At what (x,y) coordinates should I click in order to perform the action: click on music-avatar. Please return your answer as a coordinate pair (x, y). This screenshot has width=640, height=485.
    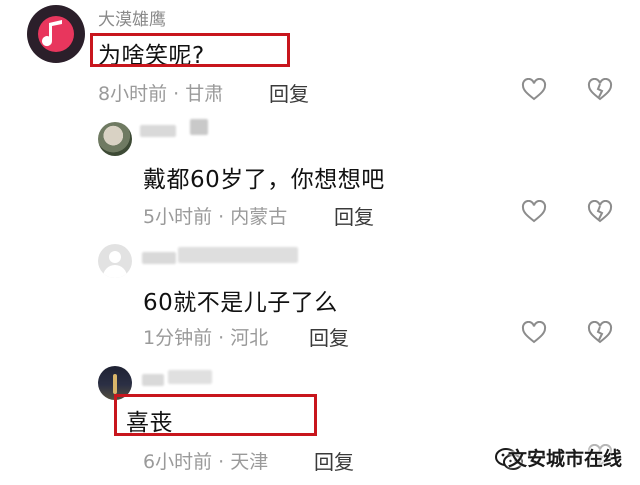
    Looking at the image, I should click on (56, 34).